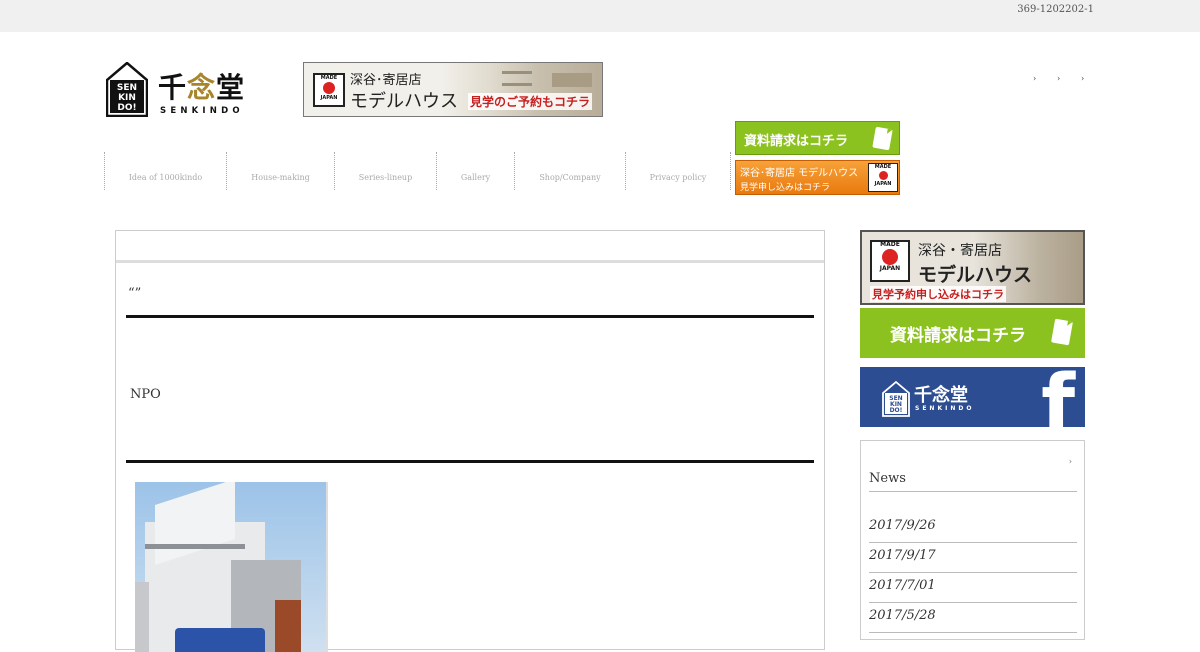 This screenshot has height=652, width=1200. What do you see at coordinates (569, 171) in the screenshot?
I see `nav-shop-company: Shop/Company` at bounding box center [569, 171].